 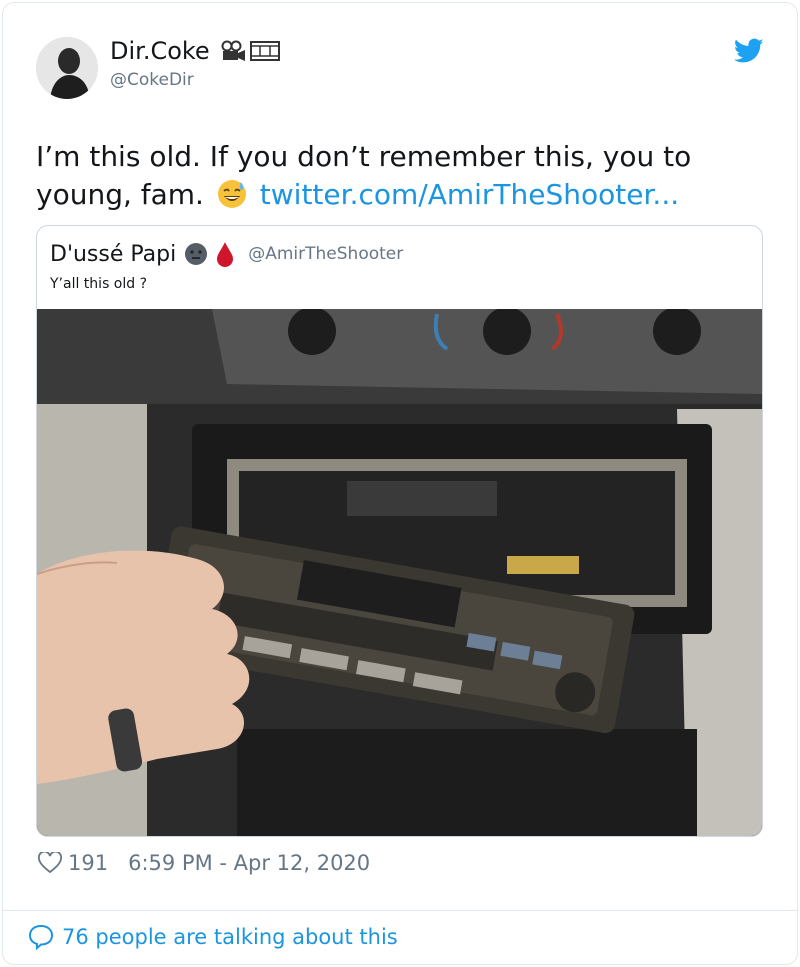 I want to click on author-avatar, so click(x=67, y=68).